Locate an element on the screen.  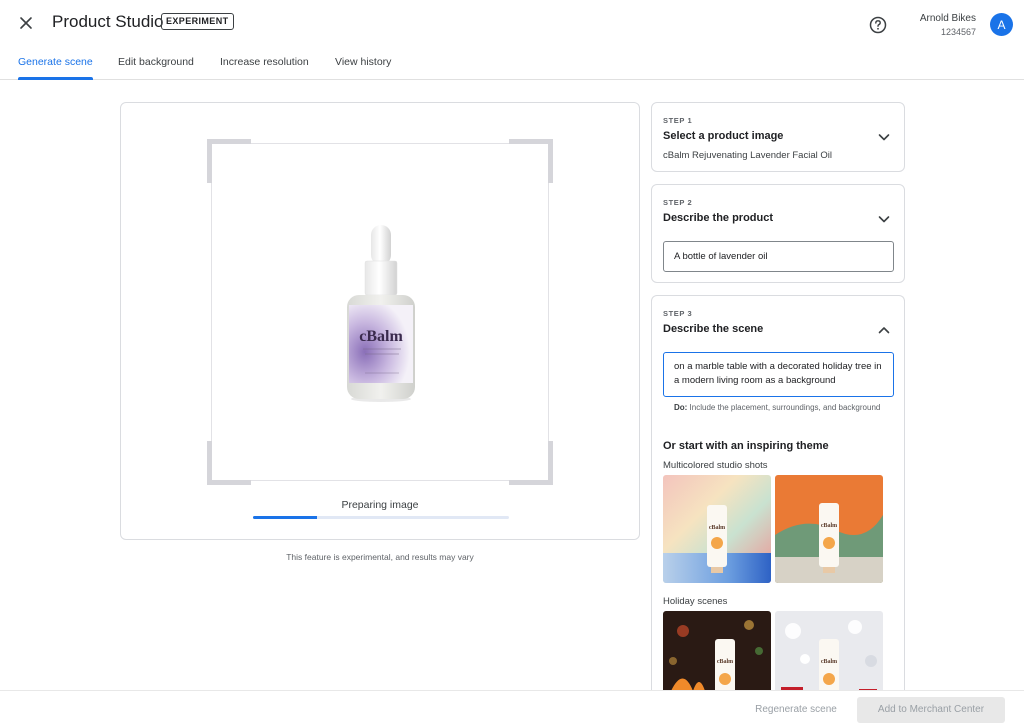
account-id: 1234567 is located at coordinates (958, 32).